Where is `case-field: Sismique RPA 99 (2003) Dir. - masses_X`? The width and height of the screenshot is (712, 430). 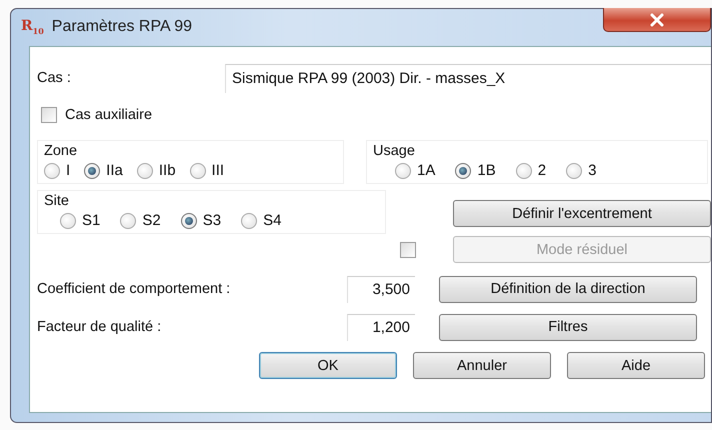
case-field: Sismique RPA 99 (2003) Dir. - masses_X is located at coordinates (468, 78).